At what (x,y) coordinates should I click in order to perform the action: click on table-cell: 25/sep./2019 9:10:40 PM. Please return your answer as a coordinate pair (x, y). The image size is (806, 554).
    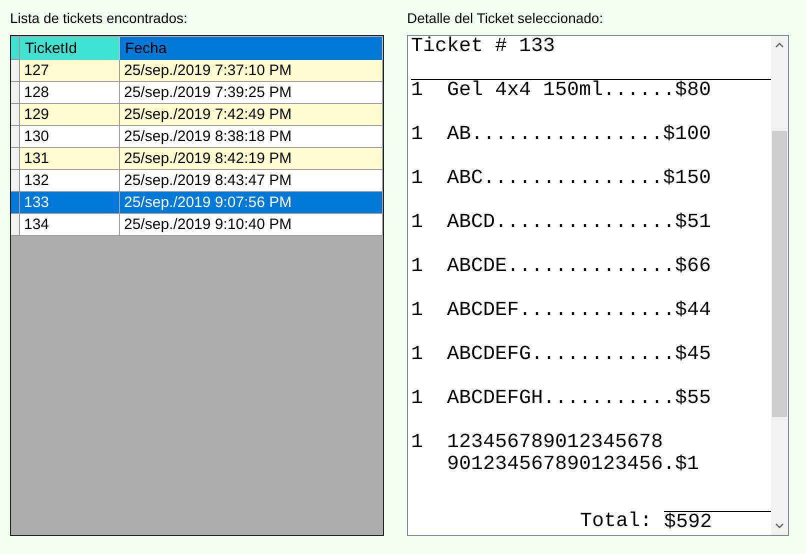
    Looking at the image, I should click on (251, 225).